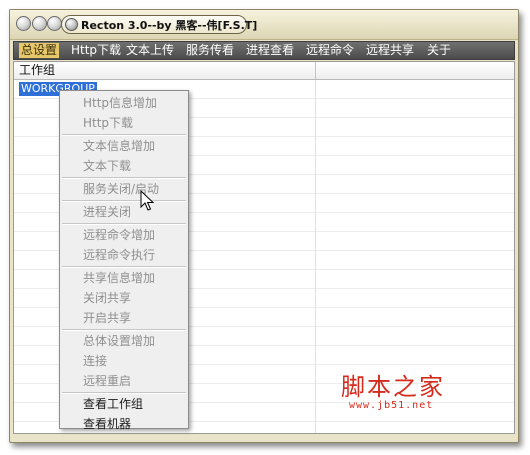 This screenshot has width=530, height=455. Describe the element at coordinates (108, 123) in the screenshot. I see `context-menu-item: Http下载` at that location.